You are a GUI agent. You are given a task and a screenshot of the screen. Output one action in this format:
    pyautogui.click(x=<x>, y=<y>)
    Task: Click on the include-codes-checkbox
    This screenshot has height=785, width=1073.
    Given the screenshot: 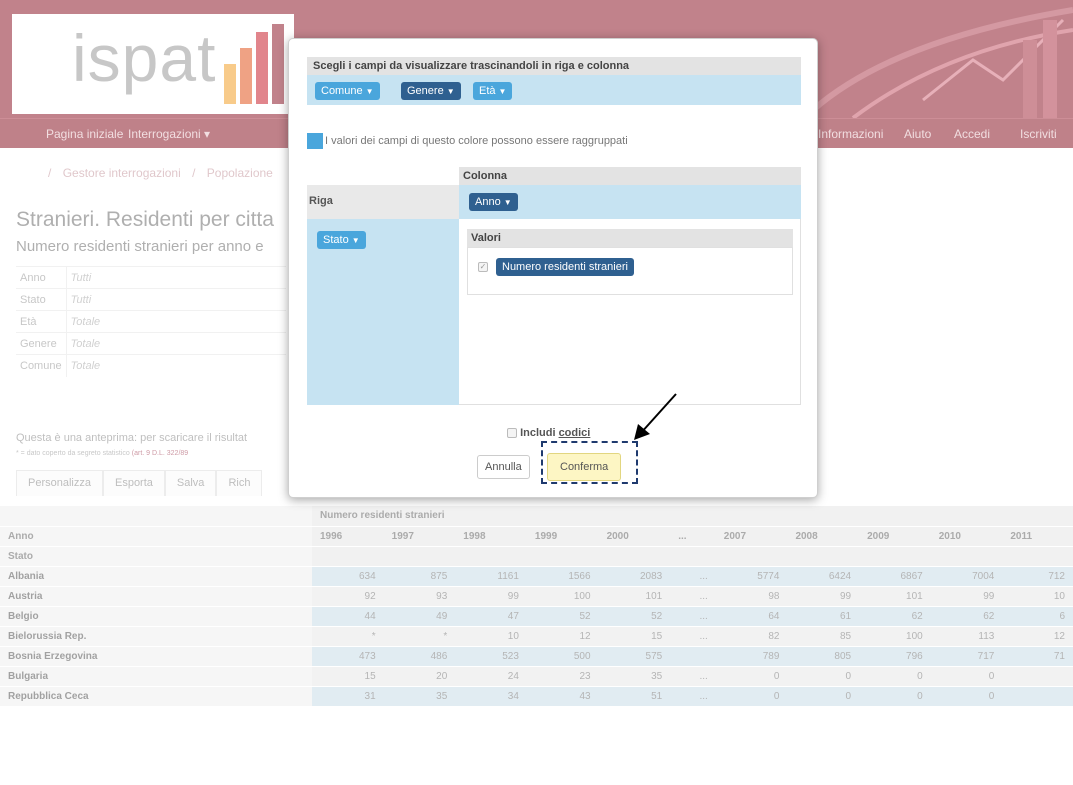 What is the action you would take?
    pyautogui.click(x=512, y=433)
    